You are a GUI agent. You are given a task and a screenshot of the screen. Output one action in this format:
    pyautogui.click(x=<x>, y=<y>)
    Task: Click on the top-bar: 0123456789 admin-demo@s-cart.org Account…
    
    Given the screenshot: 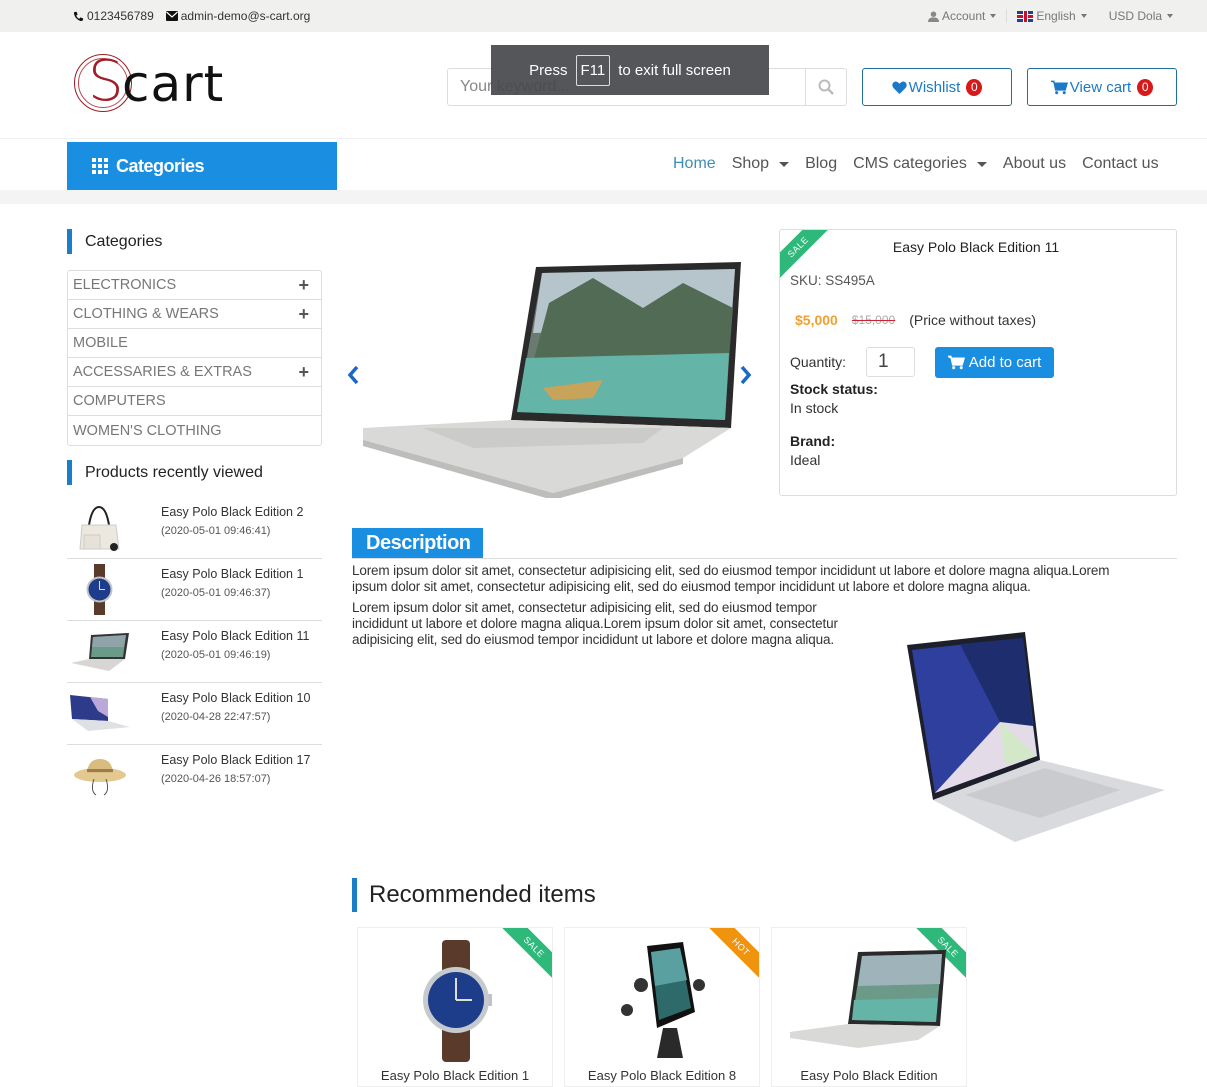 What is the action you would take?
    pyautogui.click(x=603, y=16)
    